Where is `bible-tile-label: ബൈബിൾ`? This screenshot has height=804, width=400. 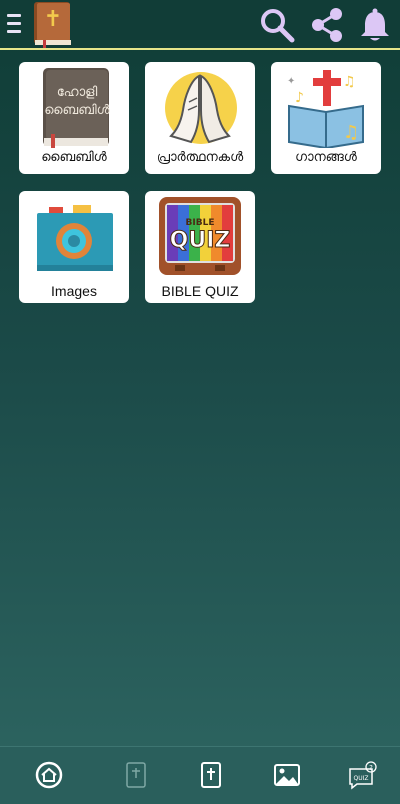
bible-tile-label: ബൈബിൾ is located at coordinates (74, 157).